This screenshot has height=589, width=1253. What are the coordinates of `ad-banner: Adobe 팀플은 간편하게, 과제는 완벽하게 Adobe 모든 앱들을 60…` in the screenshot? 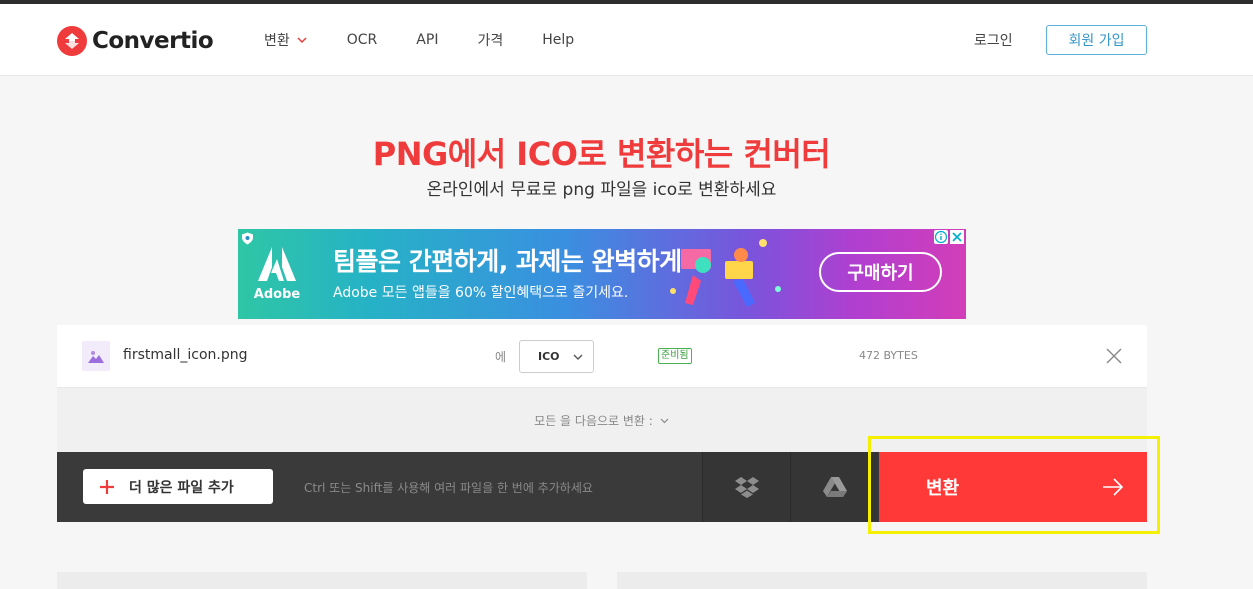 It's located at (602, 274).